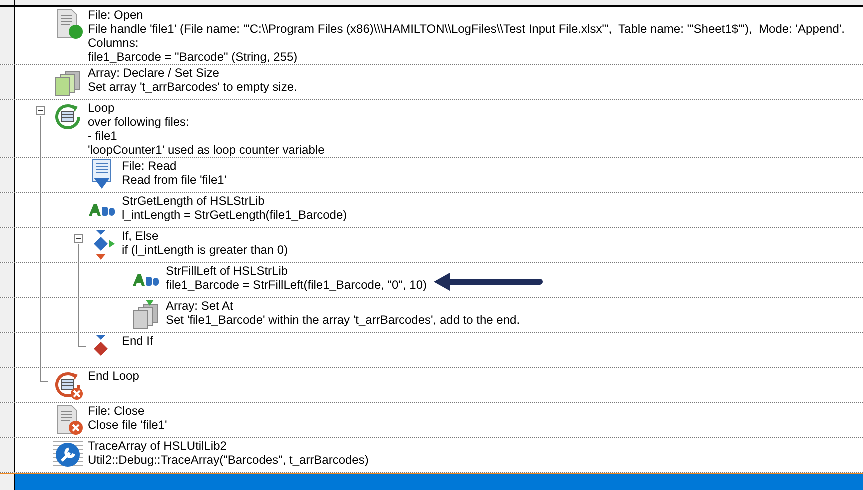 Image resolution: width=863 pixels, height=490 pixels. Describe the element at coordinates (228, 271) in the screenshot. I see `step-title: StrFillLeft of HSLStrLib` at that location.